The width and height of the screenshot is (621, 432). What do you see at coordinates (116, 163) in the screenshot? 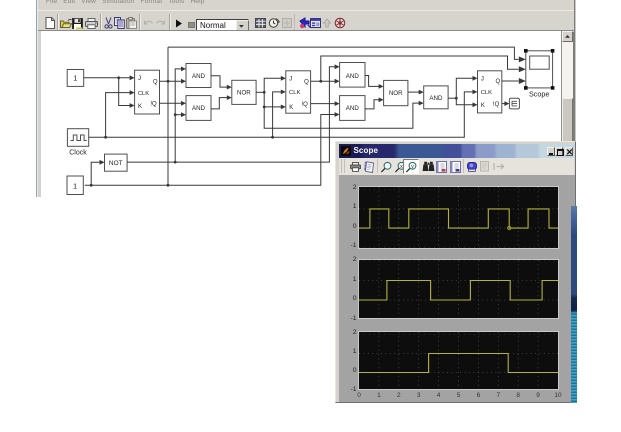
I see `svg-text: NOT` at bounding box center [116, 163].